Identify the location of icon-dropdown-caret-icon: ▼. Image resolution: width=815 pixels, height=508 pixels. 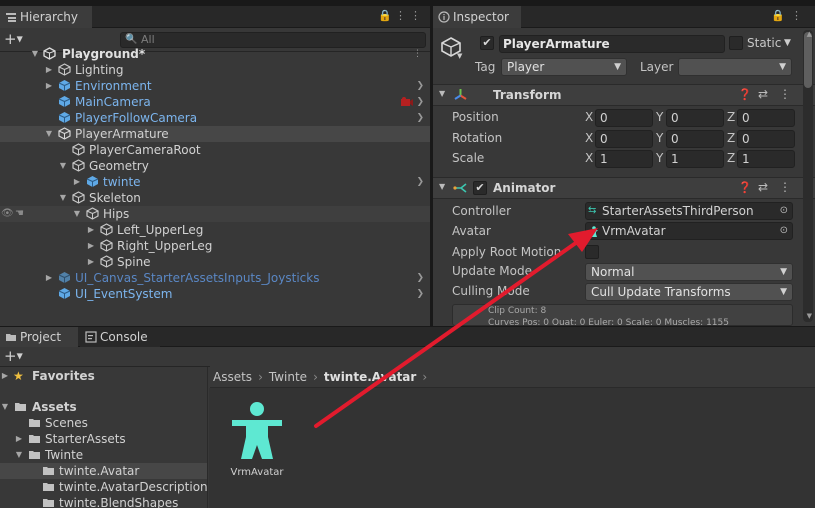
(459, 56).